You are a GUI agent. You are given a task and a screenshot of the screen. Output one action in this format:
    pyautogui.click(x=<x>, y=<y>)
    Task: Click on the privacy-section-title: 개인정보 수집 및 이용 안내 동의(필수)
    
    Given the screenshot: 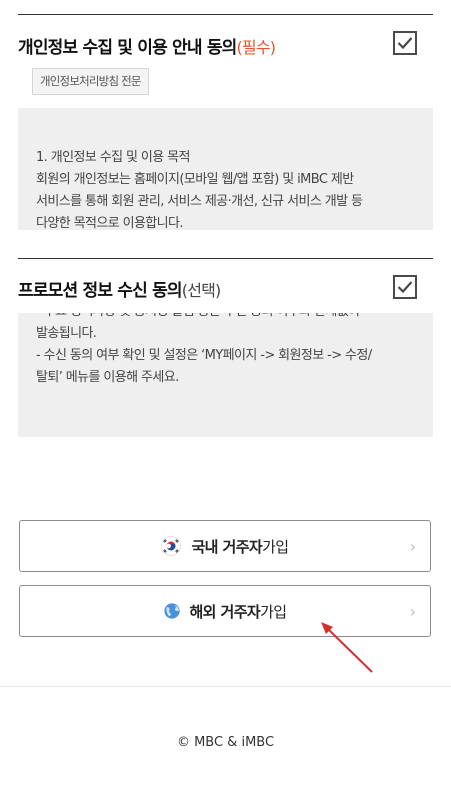 What is the action you would take?
    pyautogui.click(x=147, y=45)
    